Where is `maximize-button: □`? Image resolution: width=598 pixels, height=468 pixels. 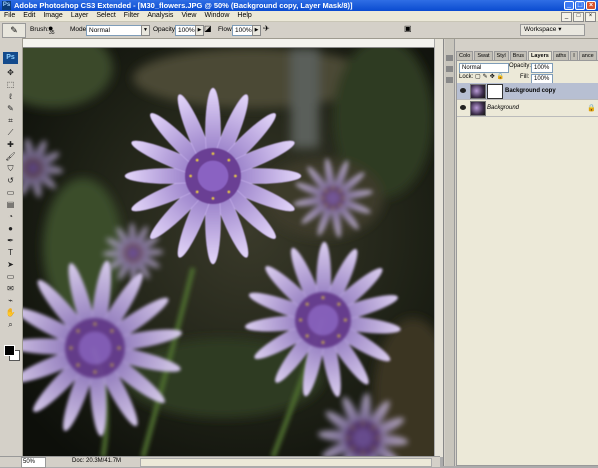
maximize-button: □ is located at coordinates (580, 5).